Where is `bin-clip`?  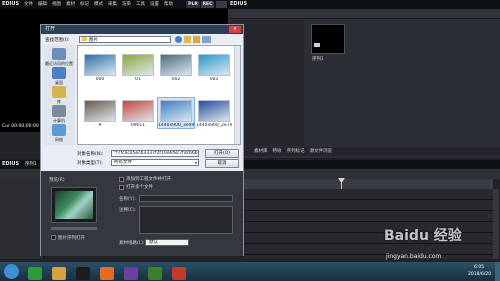 bin-clip is located at coordinates (328, 39).